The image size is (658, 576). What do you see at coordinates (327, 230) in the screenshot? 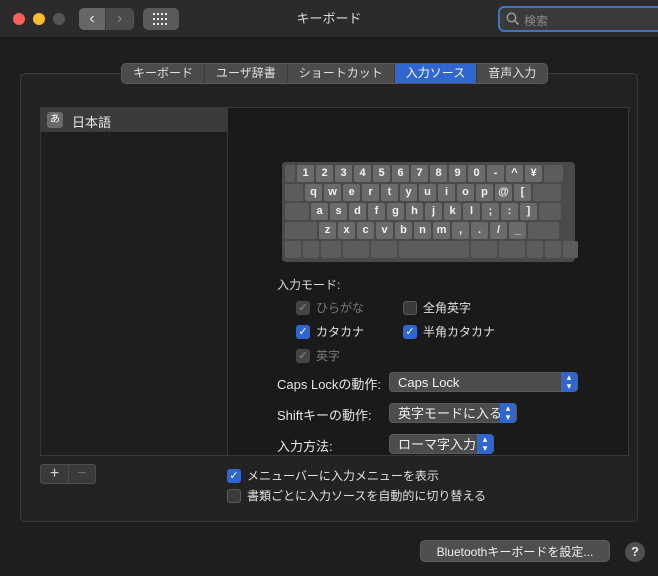
I see `key: z` at bounding box center [327, 230].